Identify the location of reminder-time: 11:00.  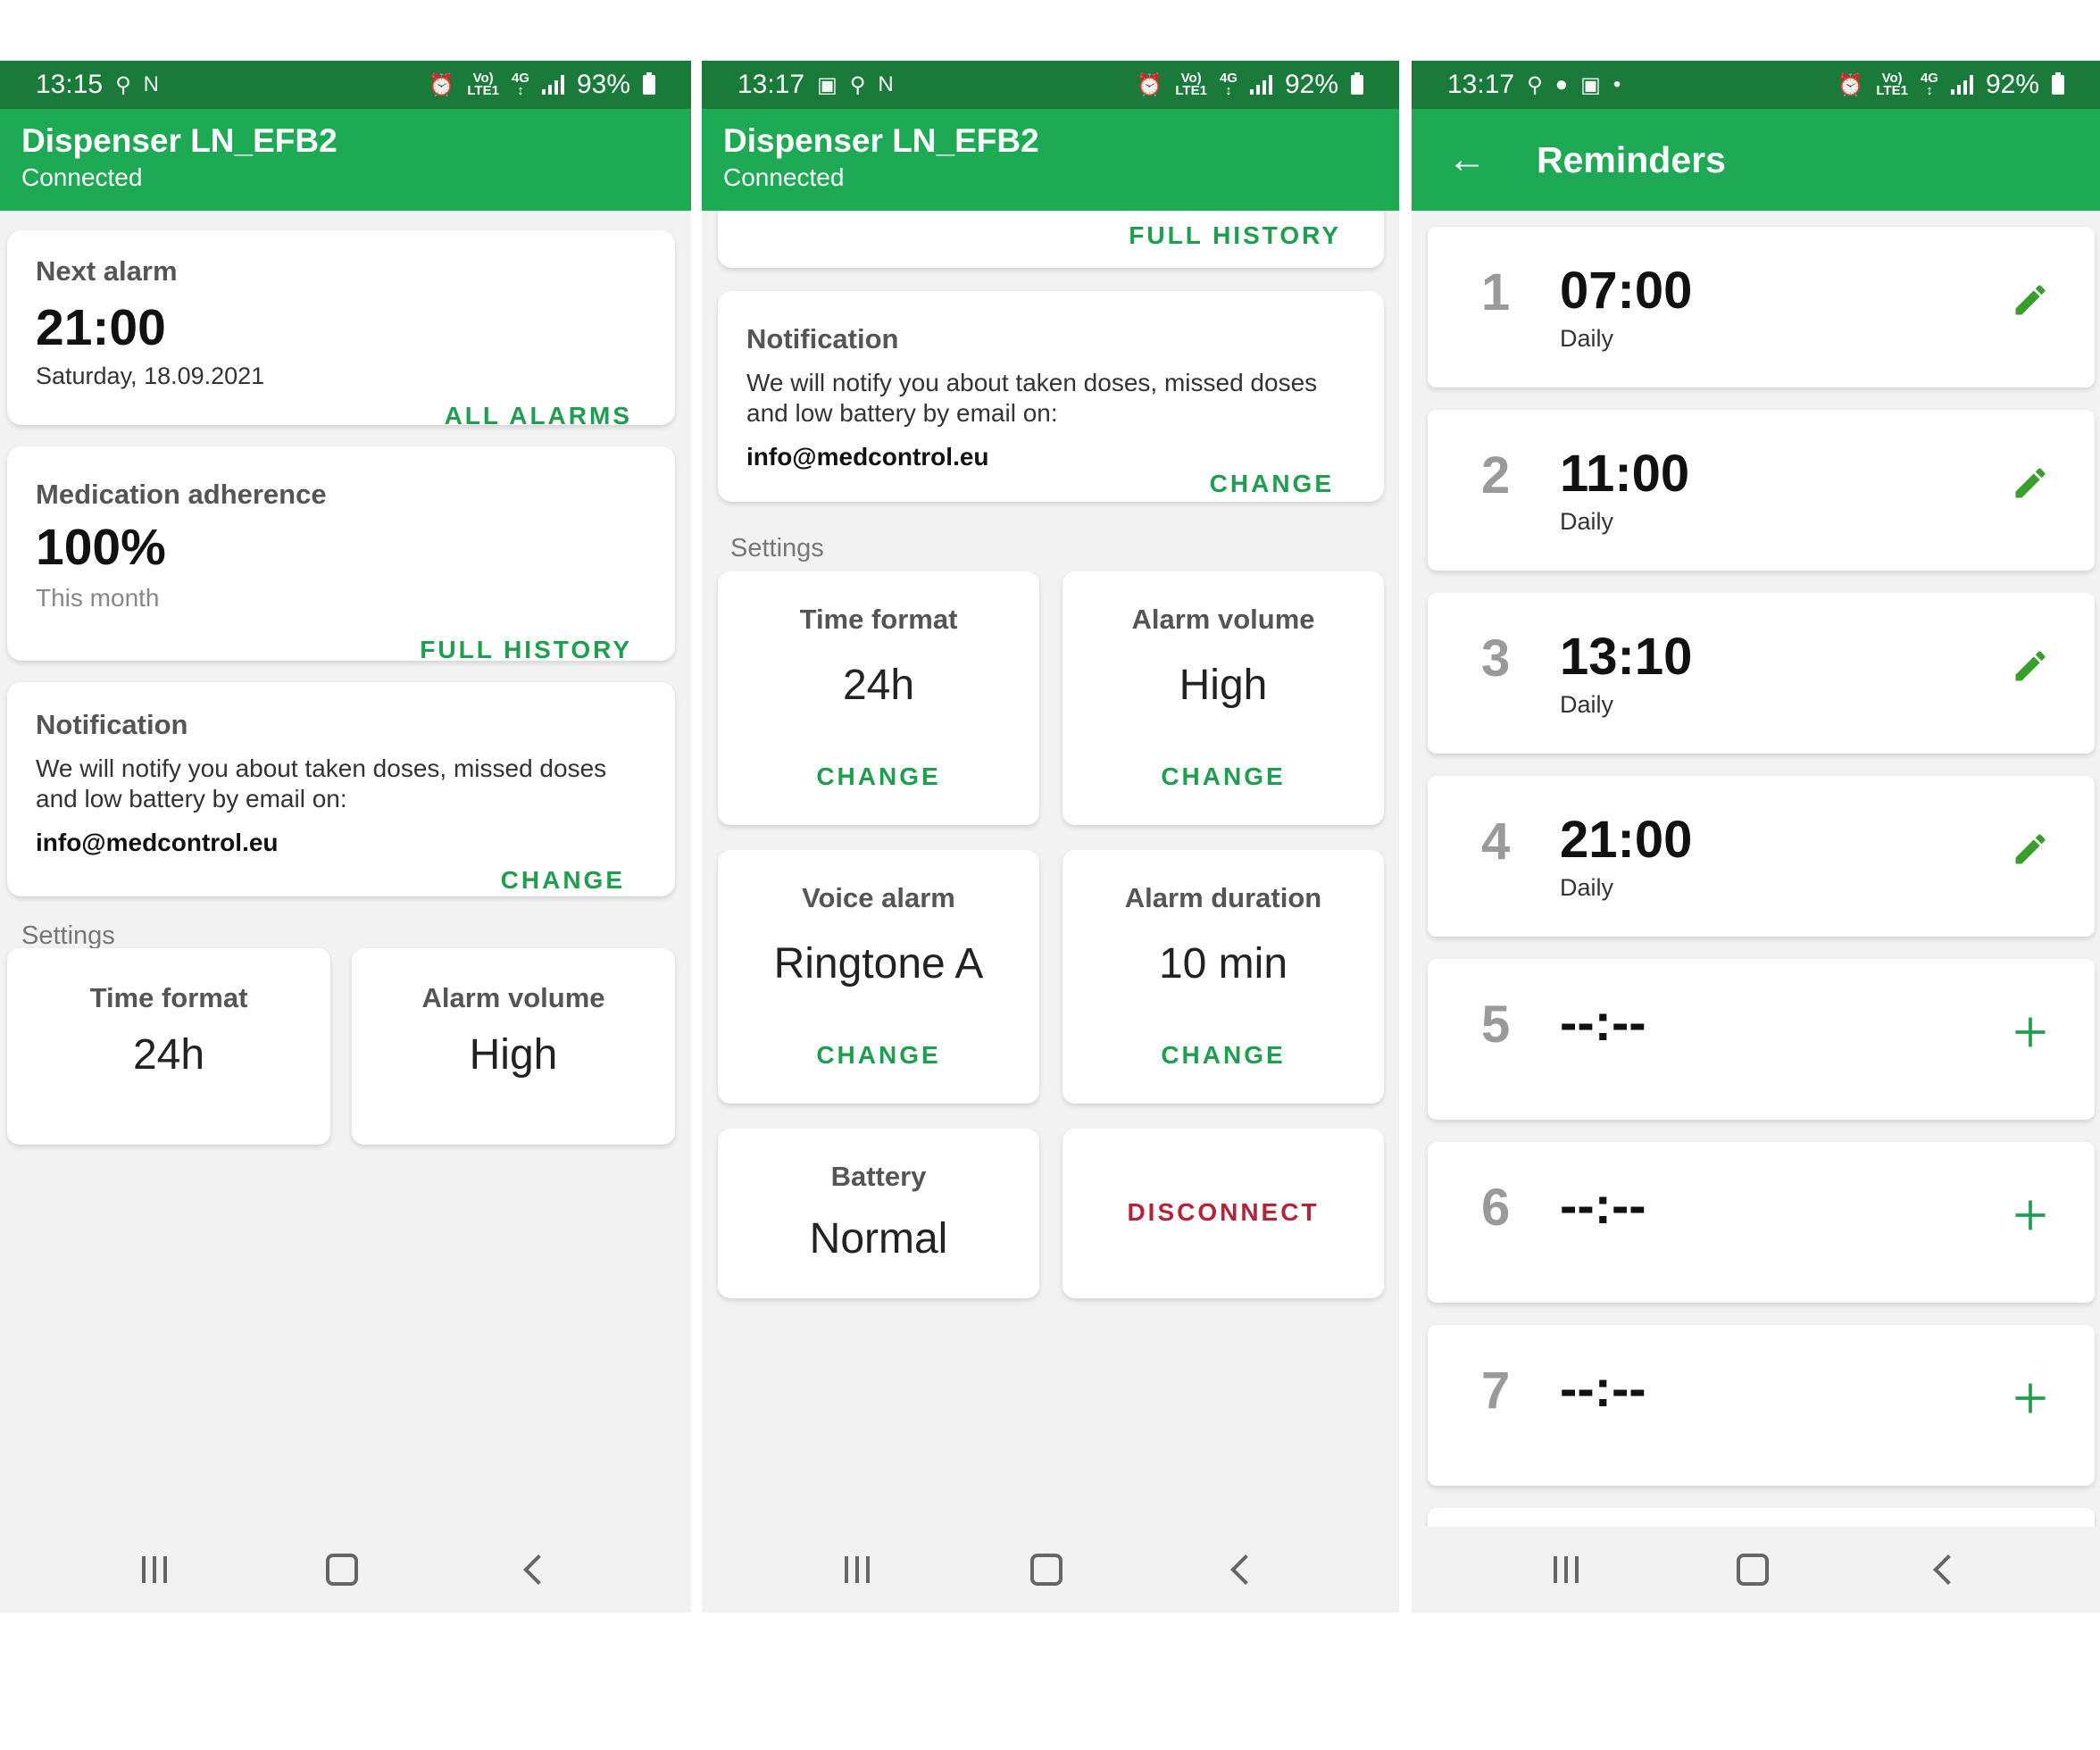
(1625, 474).